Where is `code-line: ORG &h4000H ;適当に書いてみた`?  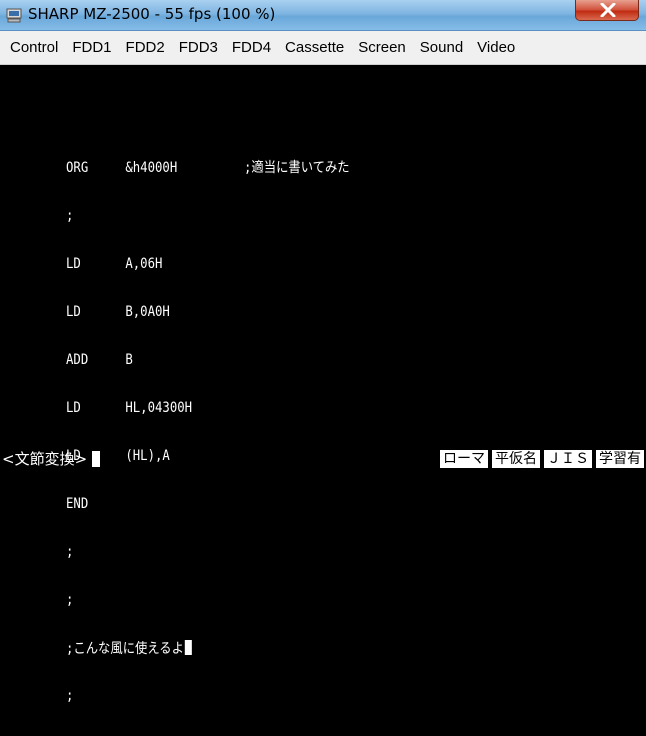
code-line: ORG &h4000H ;適当に書いてみた is located at coordinates (208, 168).